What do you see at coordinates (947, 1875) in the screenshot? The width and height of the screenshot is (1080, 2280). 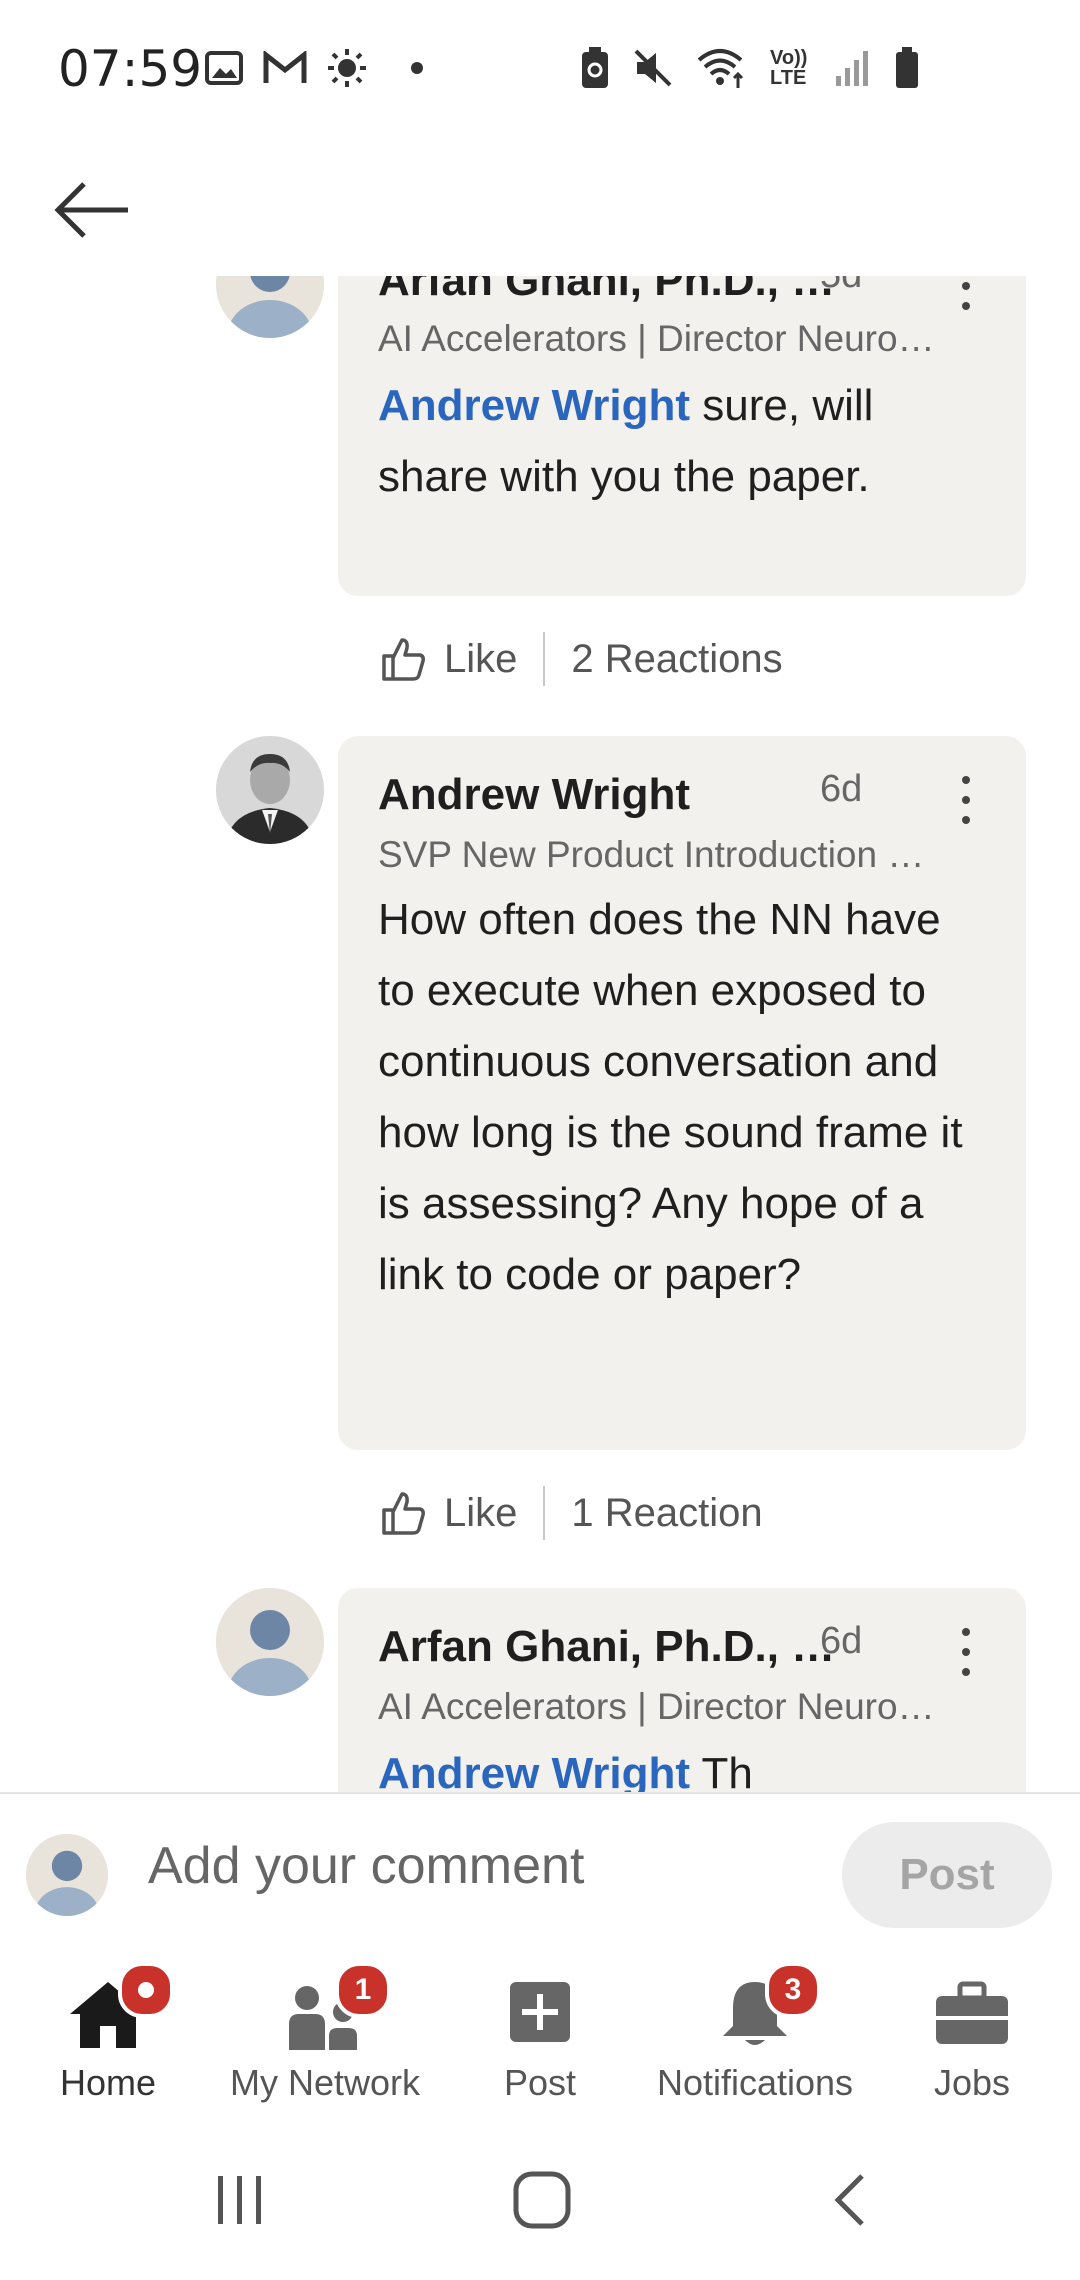 I see `post-button: Post` at bounding box center [947, 1875].